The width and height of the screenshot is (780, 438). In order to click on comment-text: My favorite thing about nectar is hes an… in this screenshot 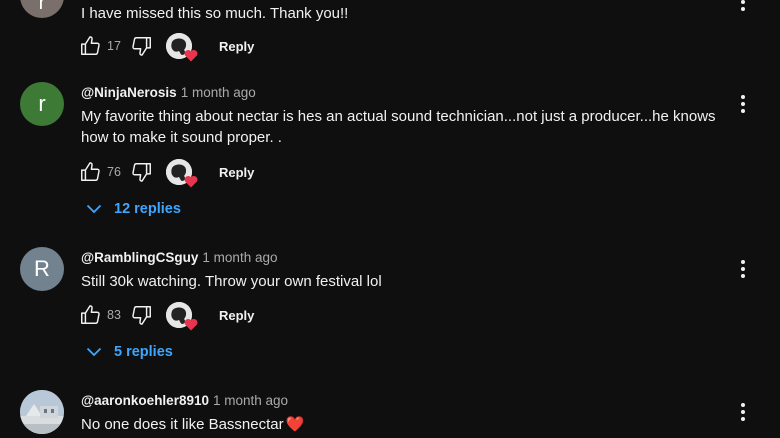, I will do `click(398, 127)`.